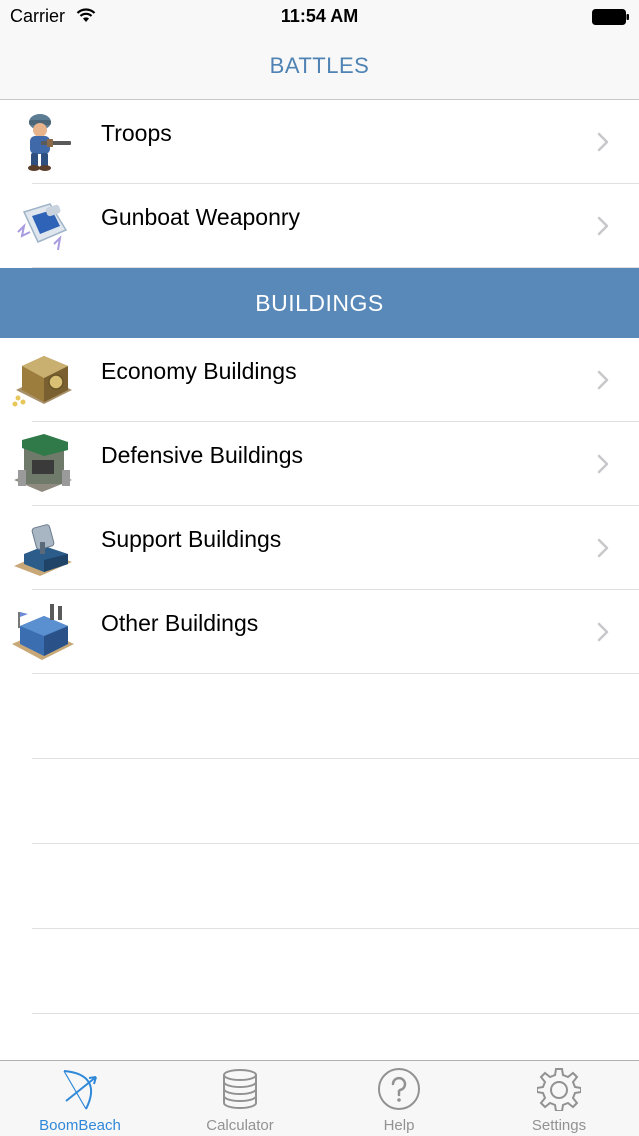 The height and width of the screenshot is (1136, 639). What do you see at coordinates (49, 142) in the screenshot?
I see `soldier-icon` at bounding box center [49, 142].